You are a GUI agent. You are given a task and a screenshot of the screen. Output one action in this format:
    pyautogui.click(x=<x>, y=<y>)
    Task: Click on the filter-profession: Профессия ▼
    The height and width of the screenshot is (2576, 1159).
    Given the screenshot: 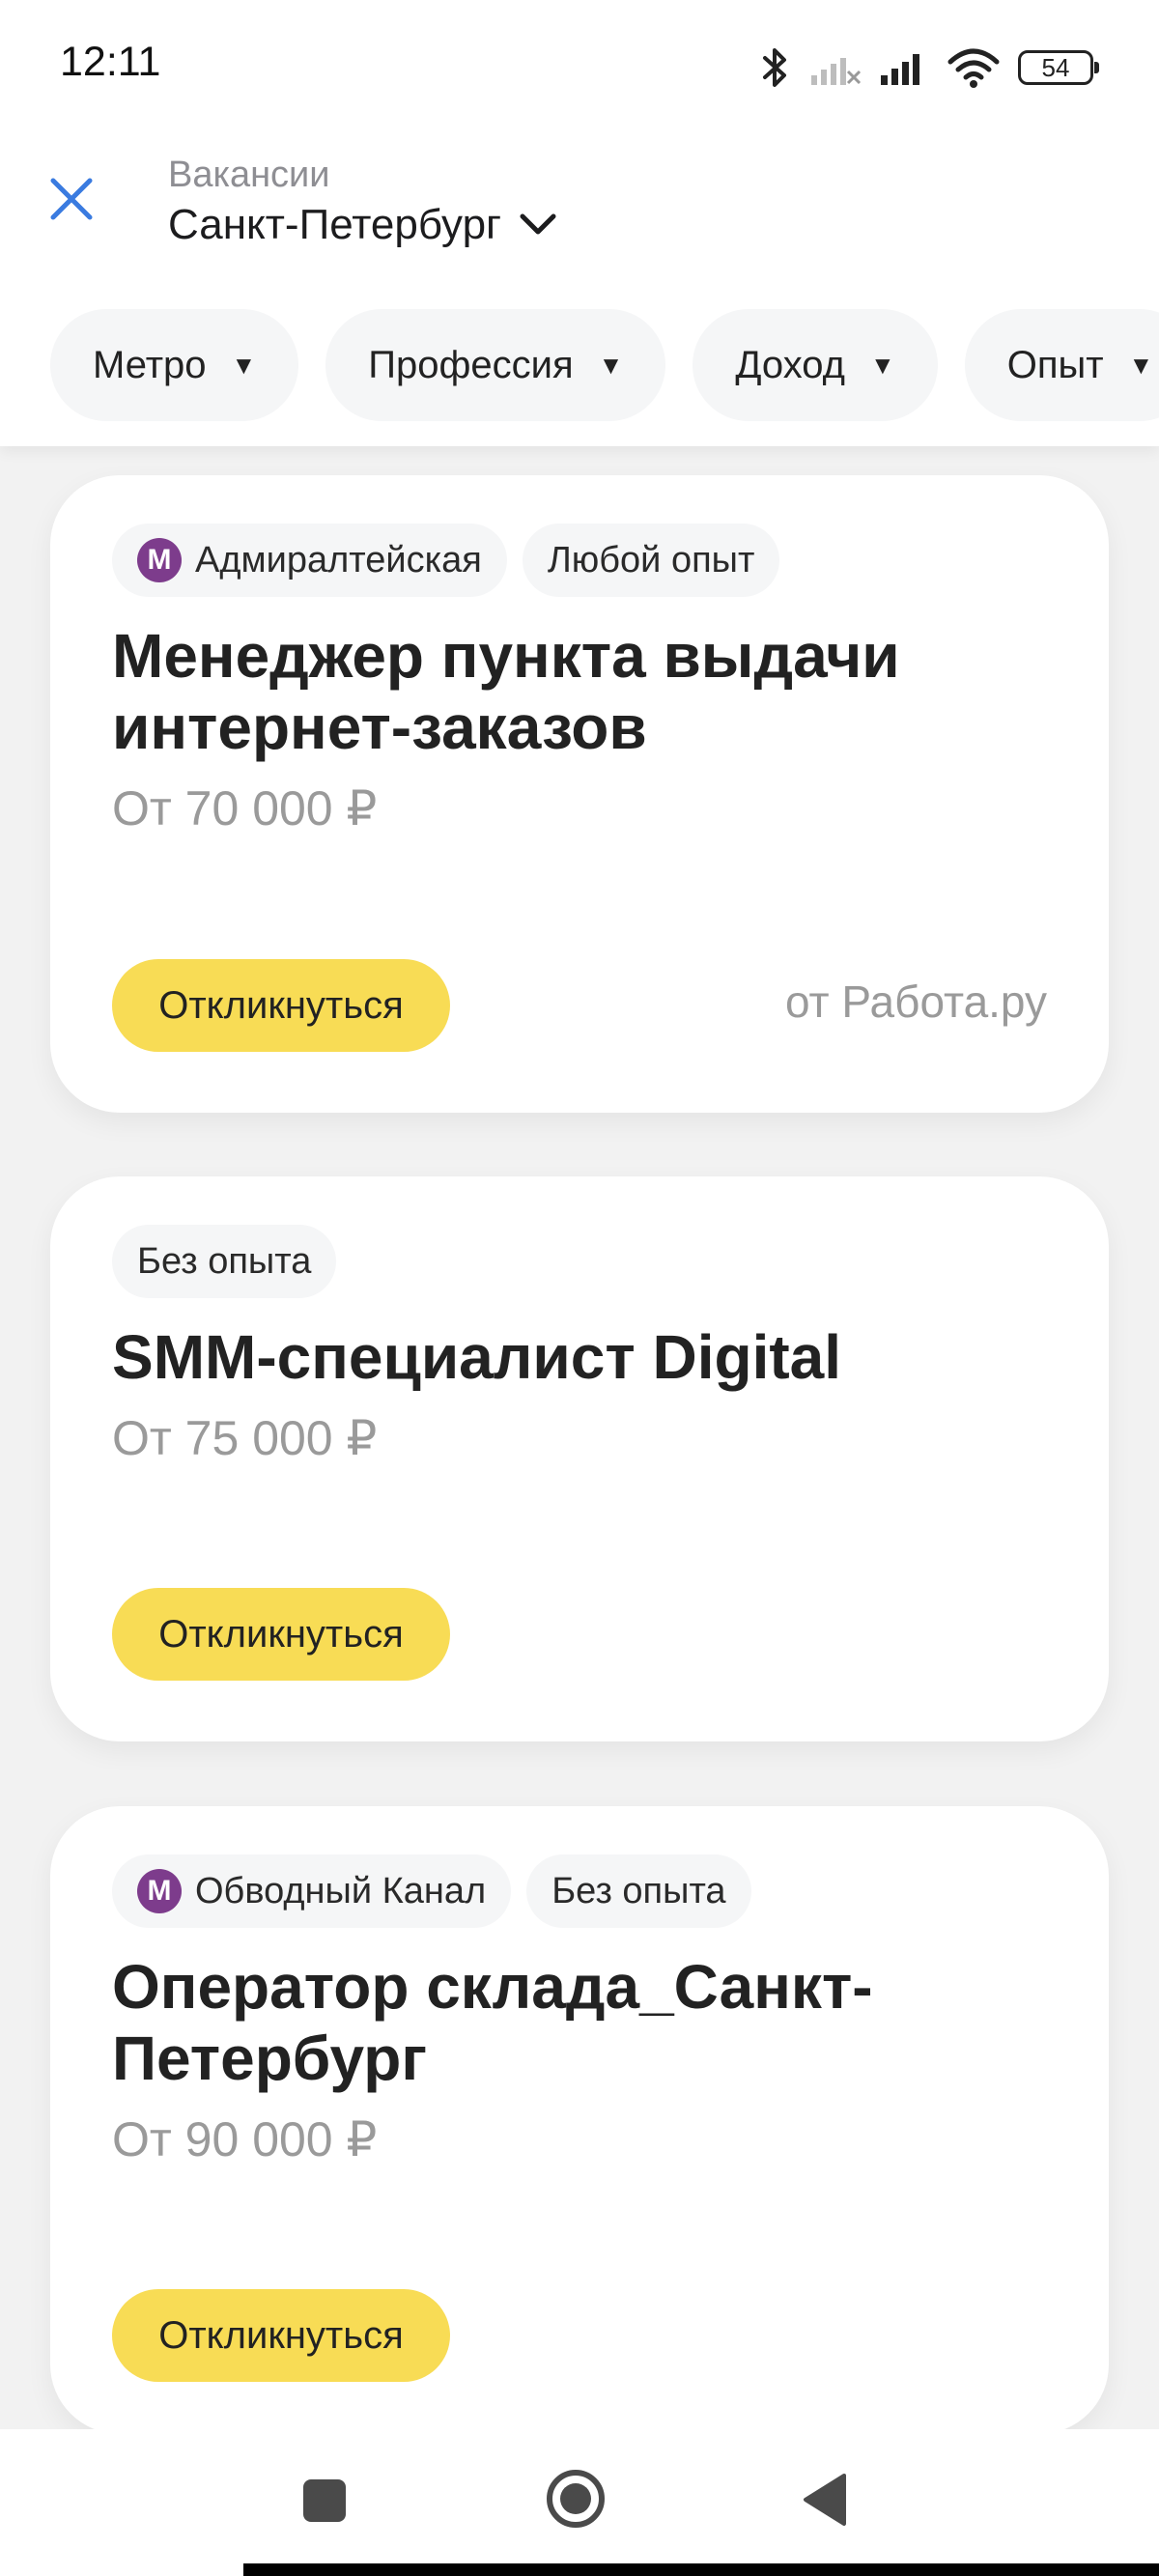 What is the action you would take?
    pyautogui.click(x=496, y=365)
    